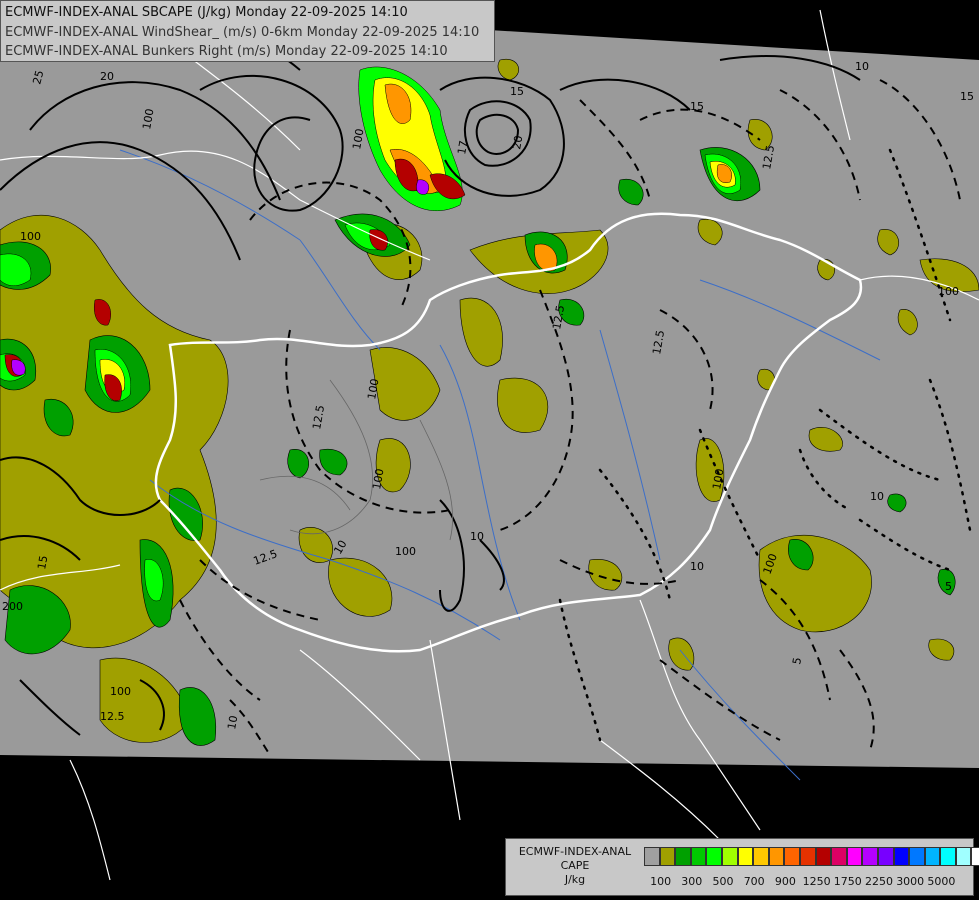 The image size is (979, 900). I want to click on legend-label: 1250, so click(816, 881).